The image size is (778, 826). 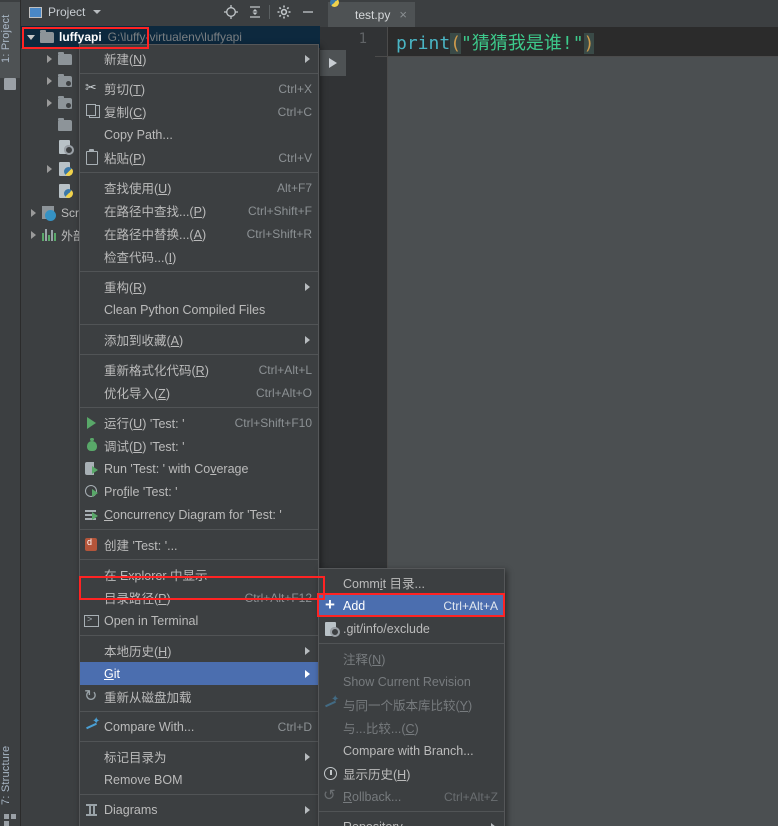 What do you see at coordinates (65, 125) in the screenshot?
I see `folder-icon` at bounding box center [65, 125].